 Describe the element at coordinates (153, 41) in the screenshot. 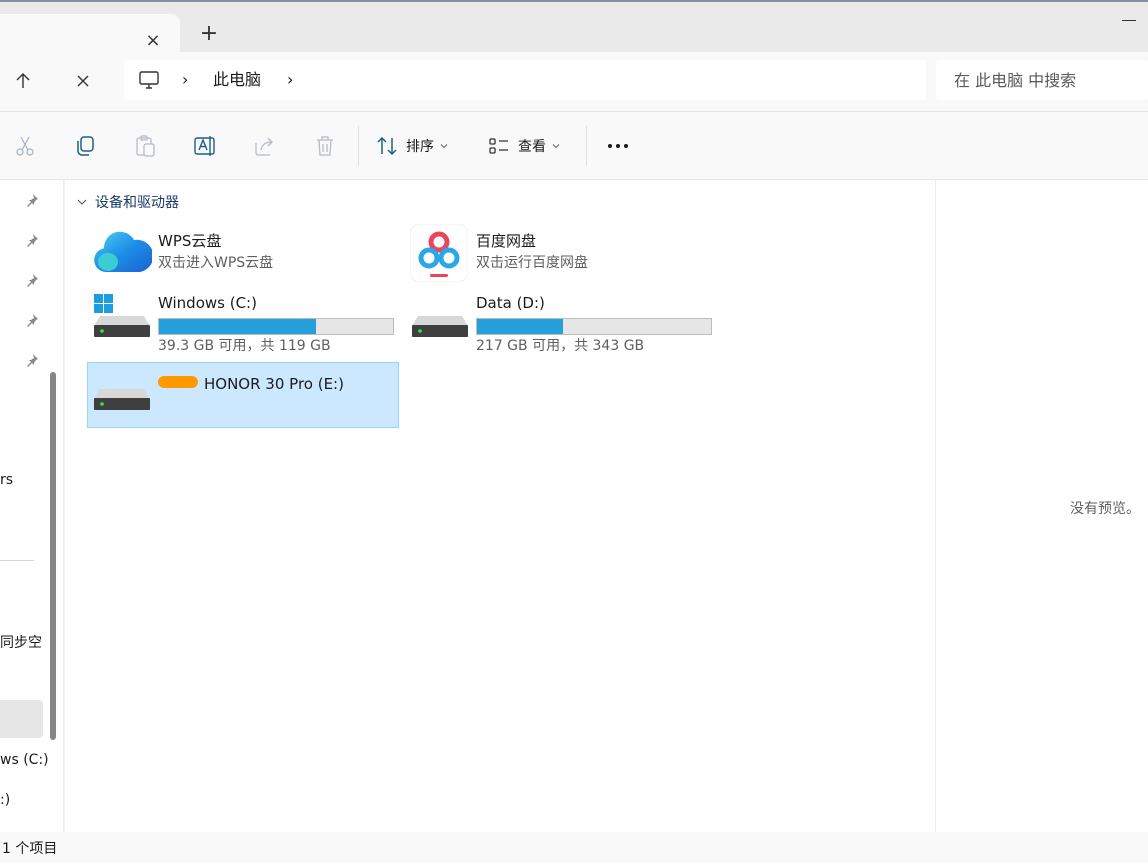

I see `tab-close-button: ×` at that location.